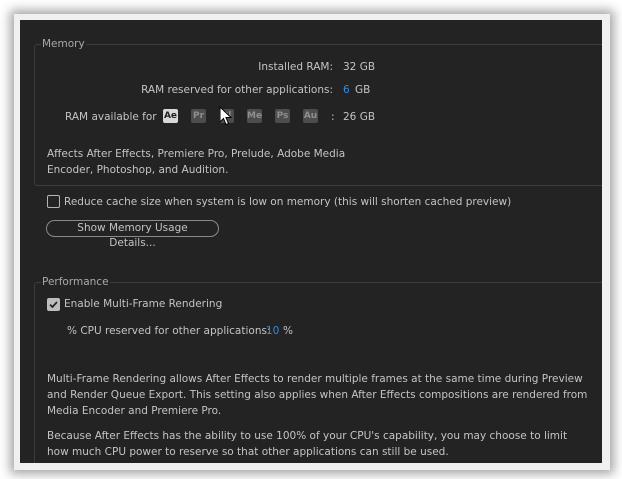 This screenshot has width=622, height=479. Describe the element at coordinates (310, 116) in the screenshot. I see `app-badge-audition: Au` at that location.